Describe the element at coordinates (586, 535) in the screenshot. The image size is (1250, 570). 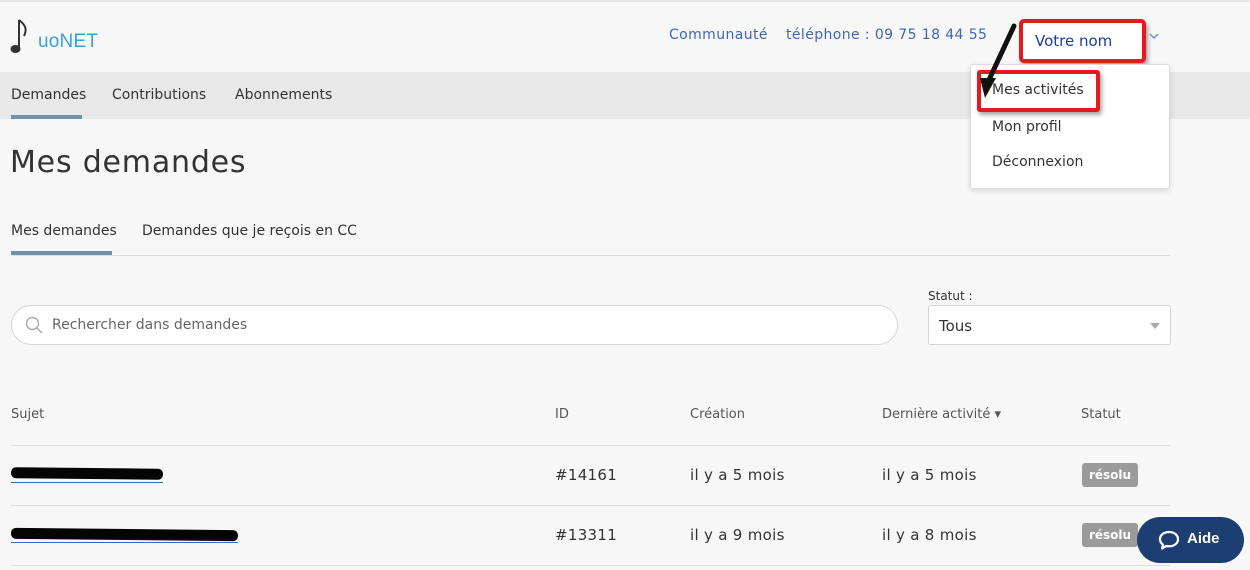
I see `request-id: #13311` at that location.